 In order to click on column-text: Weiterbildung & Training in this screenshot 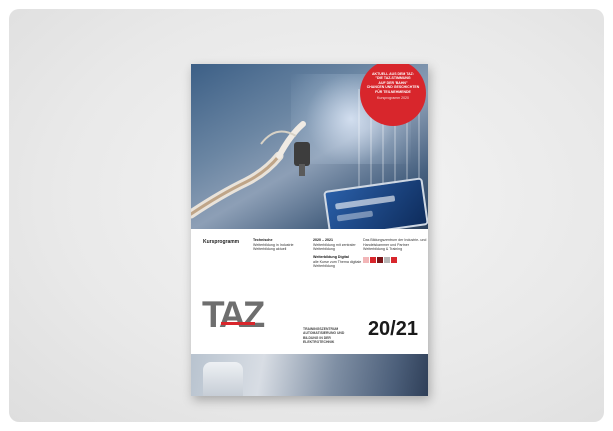, I will do `click(383, 249)`.